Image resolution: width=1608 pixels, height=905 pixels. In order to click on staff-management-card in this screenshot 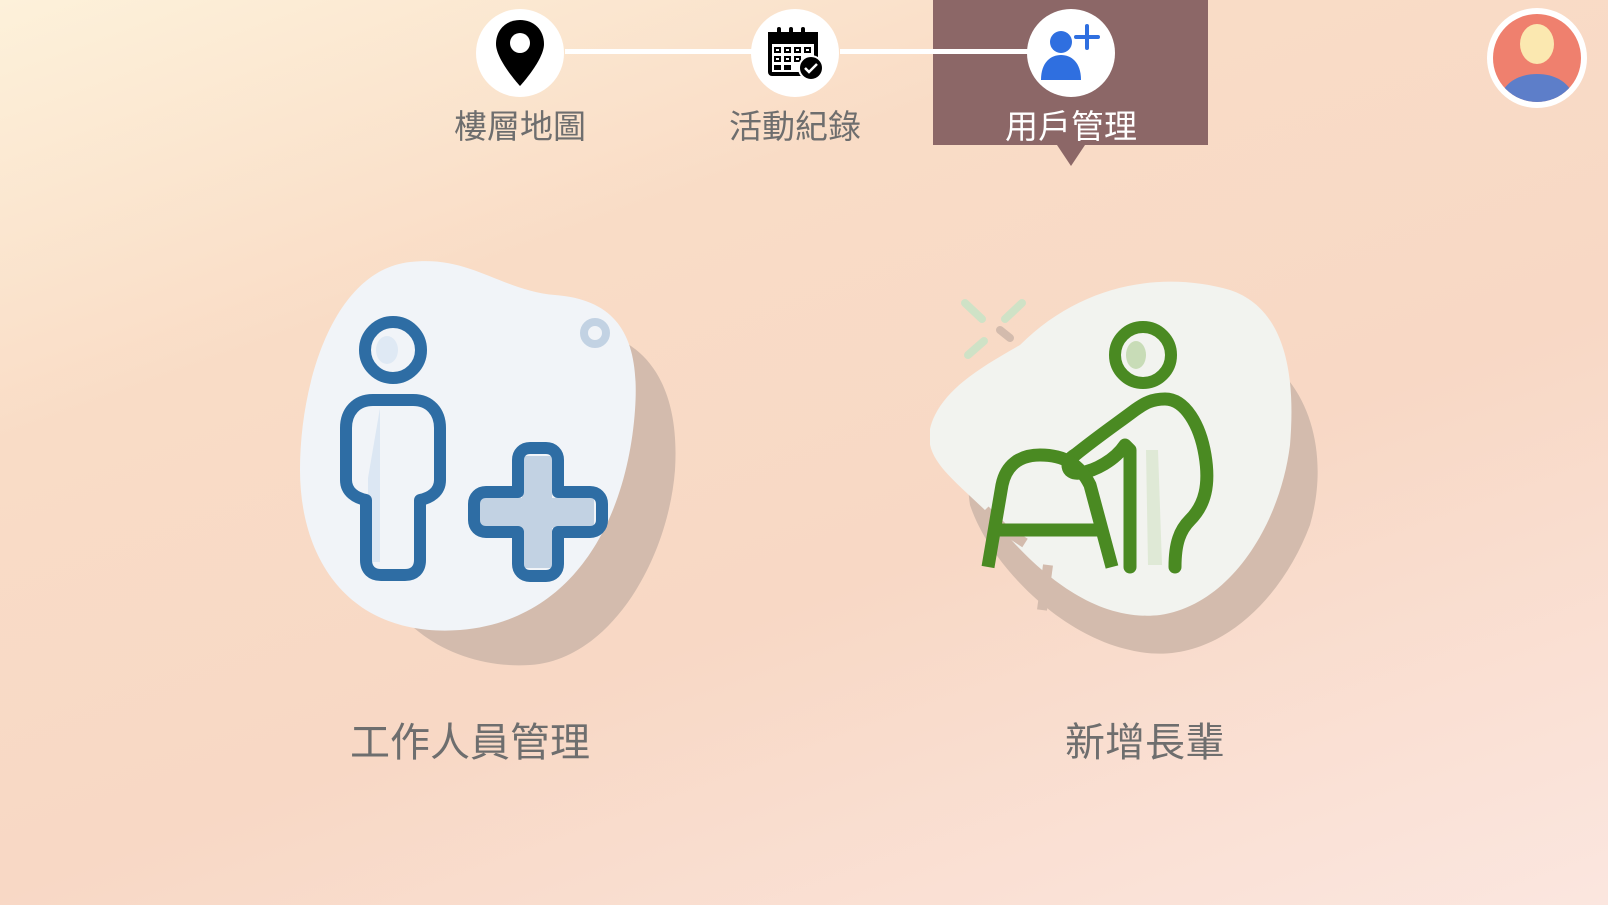, I will do `click(485, 475)`.